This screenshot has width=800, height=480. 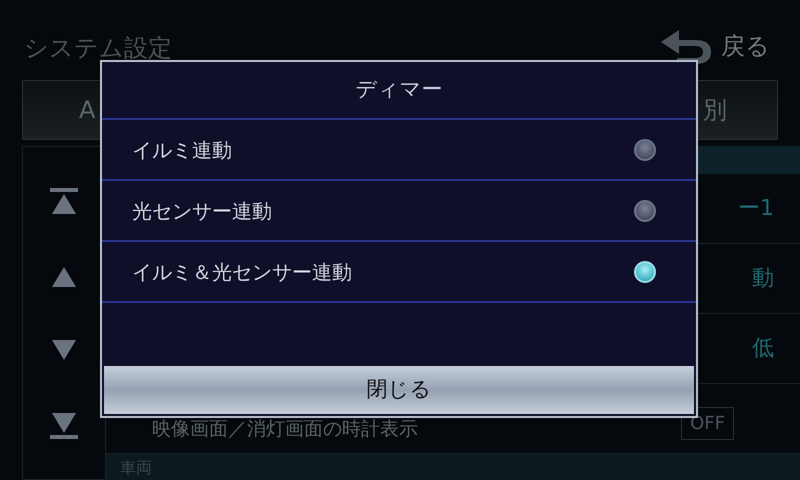 I want to click on setting-value: 動, so click(x=763, y=279).